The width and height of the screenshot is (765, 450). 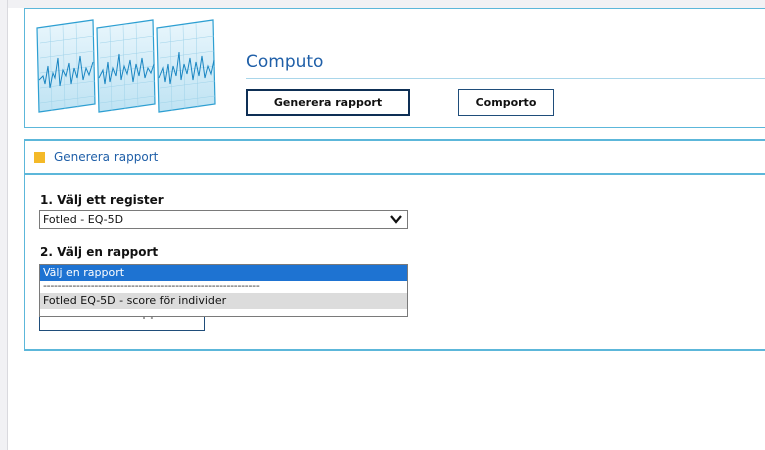 I want to click on app-title: Computo, so click(x=285, y=62).